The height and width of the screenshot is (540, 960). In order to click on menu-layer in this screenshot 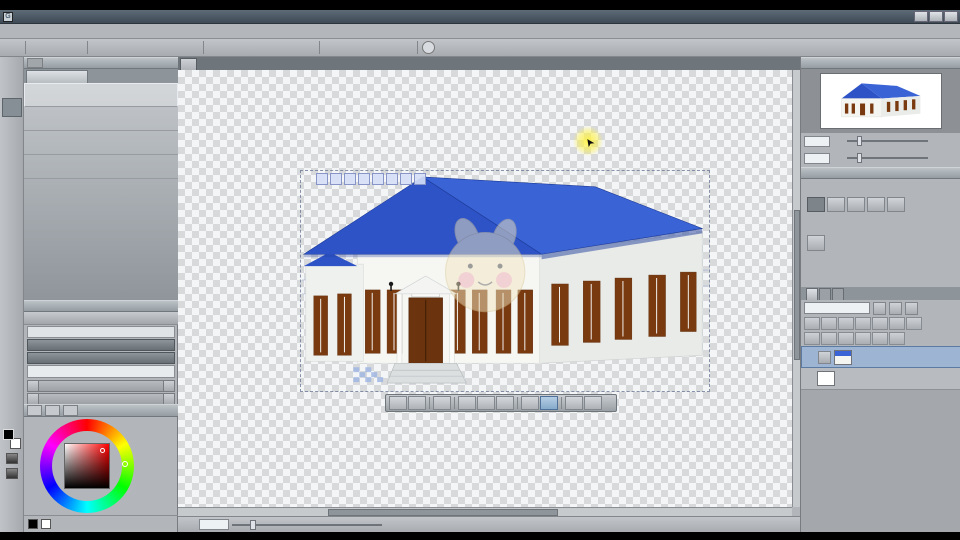, I will do `click(67, 31)`.